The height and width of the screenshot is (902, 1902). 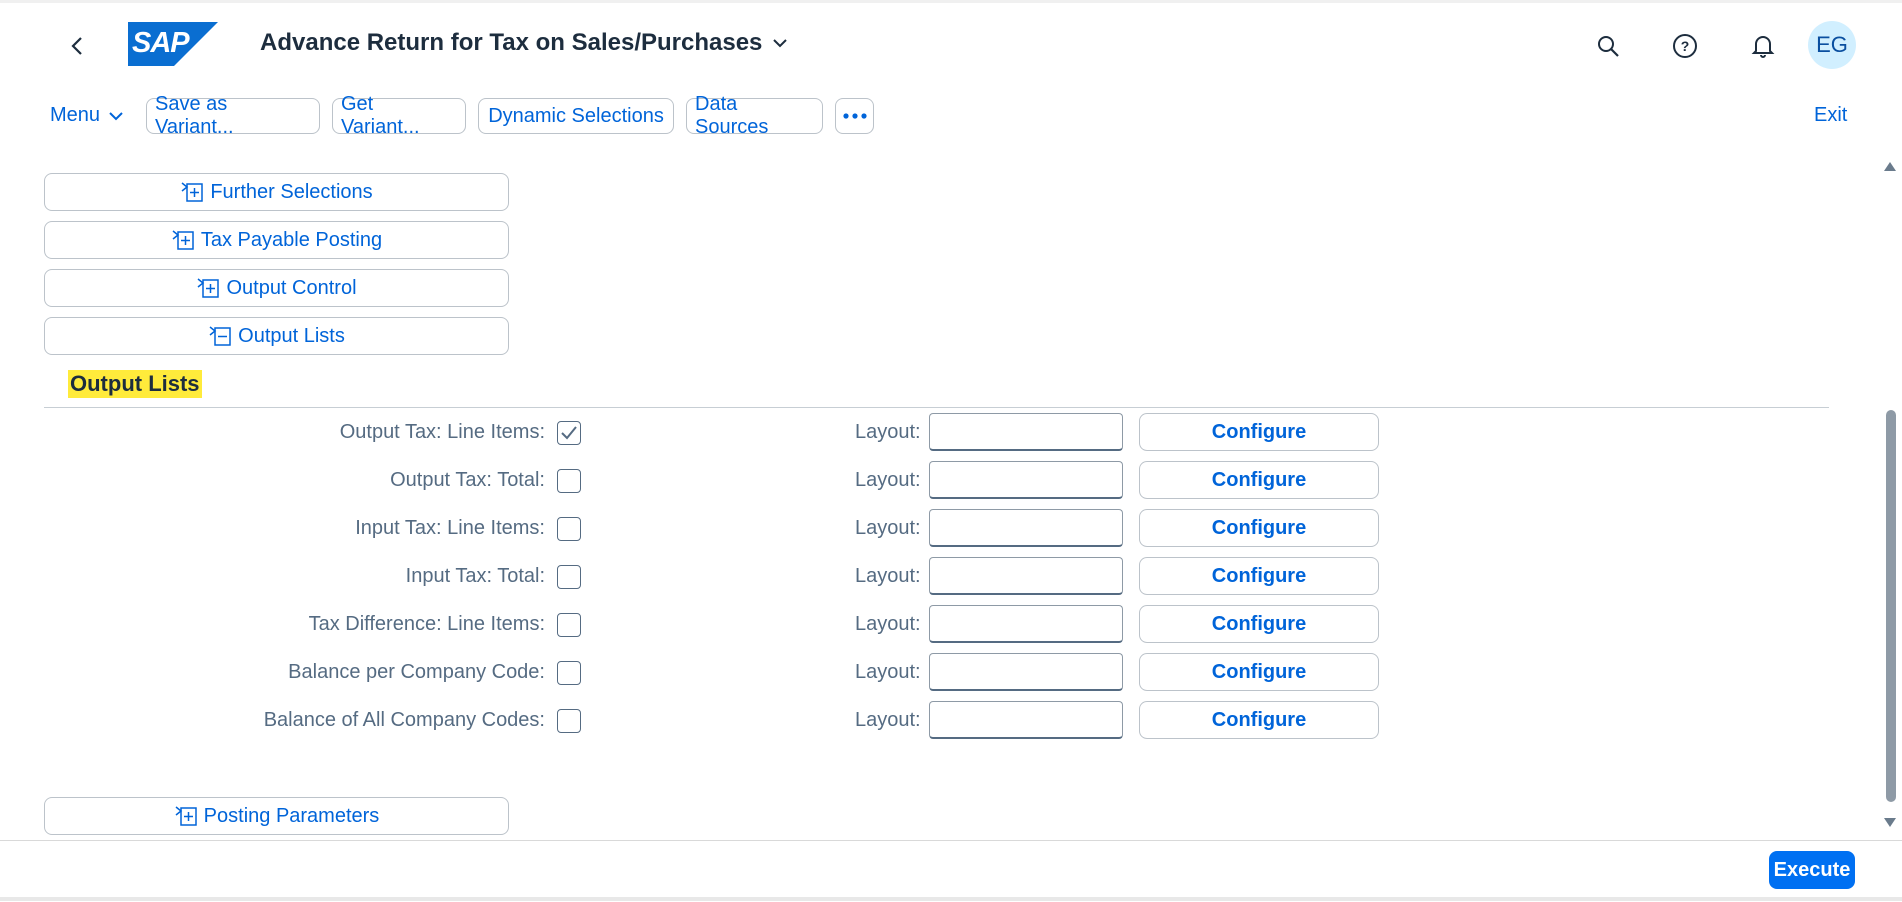 What do you see at coordinates (404, 720) in the screenshot?
I see `output-list-label: Balance of All Company Codes:` at bounding box center [404, 720].